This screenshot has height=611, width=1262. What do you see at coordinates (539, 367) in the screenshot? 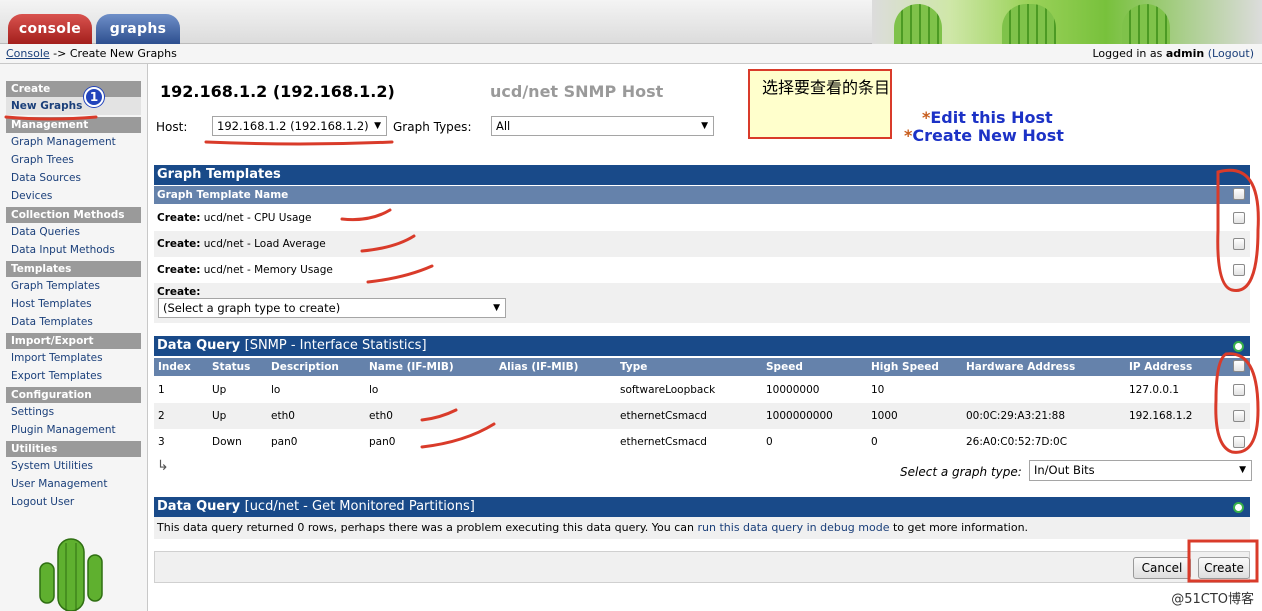
I see `dq-column-alias: Alias (IF-MIB)` at bounding box center [539, 367].